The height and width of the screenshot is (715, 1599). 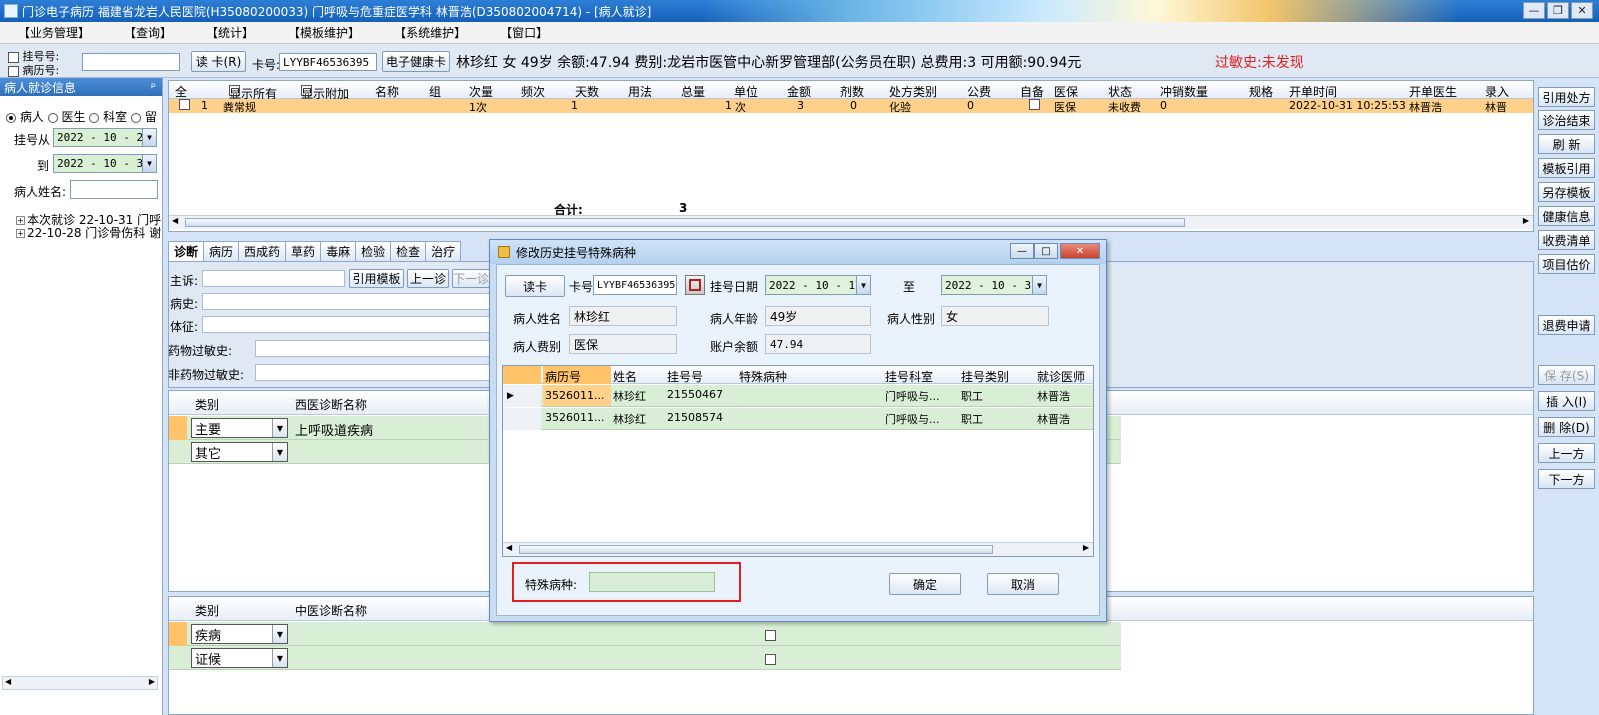 What do you see at coordinates (994, 285) in the screenshot?
I see `dialog-reg-to-date: 2022 - 10 - 31 ▼` at bounding box center [994, 285].